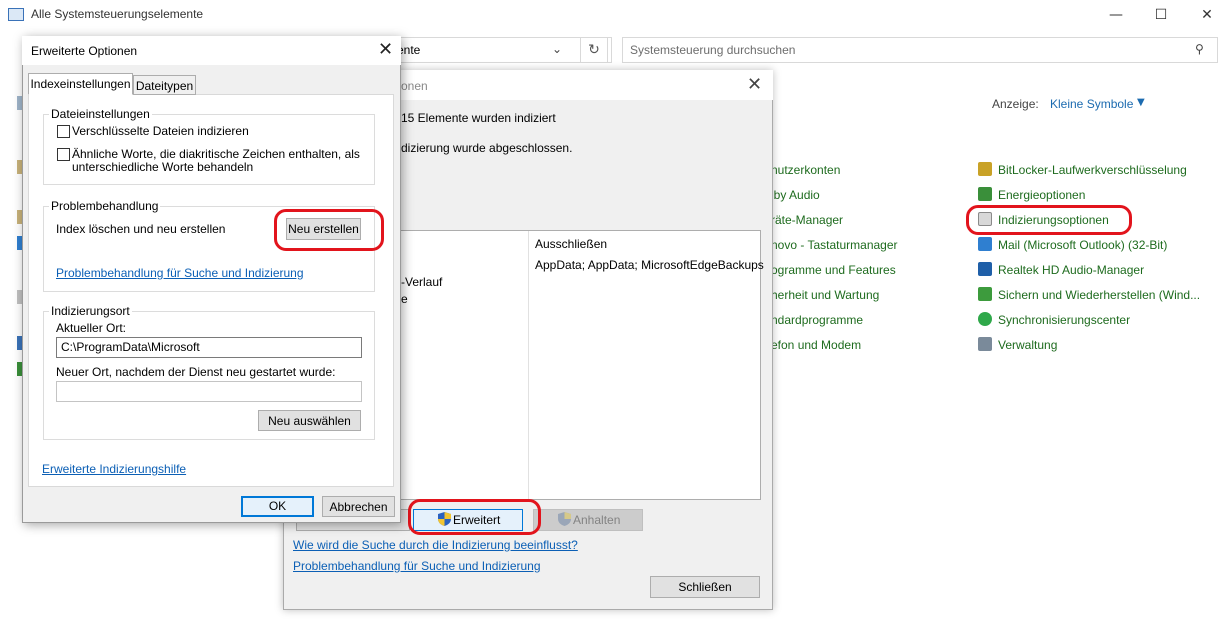 The height and width of the screenshot is (623, 1230). Describe the element at coordinates (1092, 170) in the screenshot. I see `cp-item-bitlocker: BitLocker-Laufwerkverschlüsselung` at that location.